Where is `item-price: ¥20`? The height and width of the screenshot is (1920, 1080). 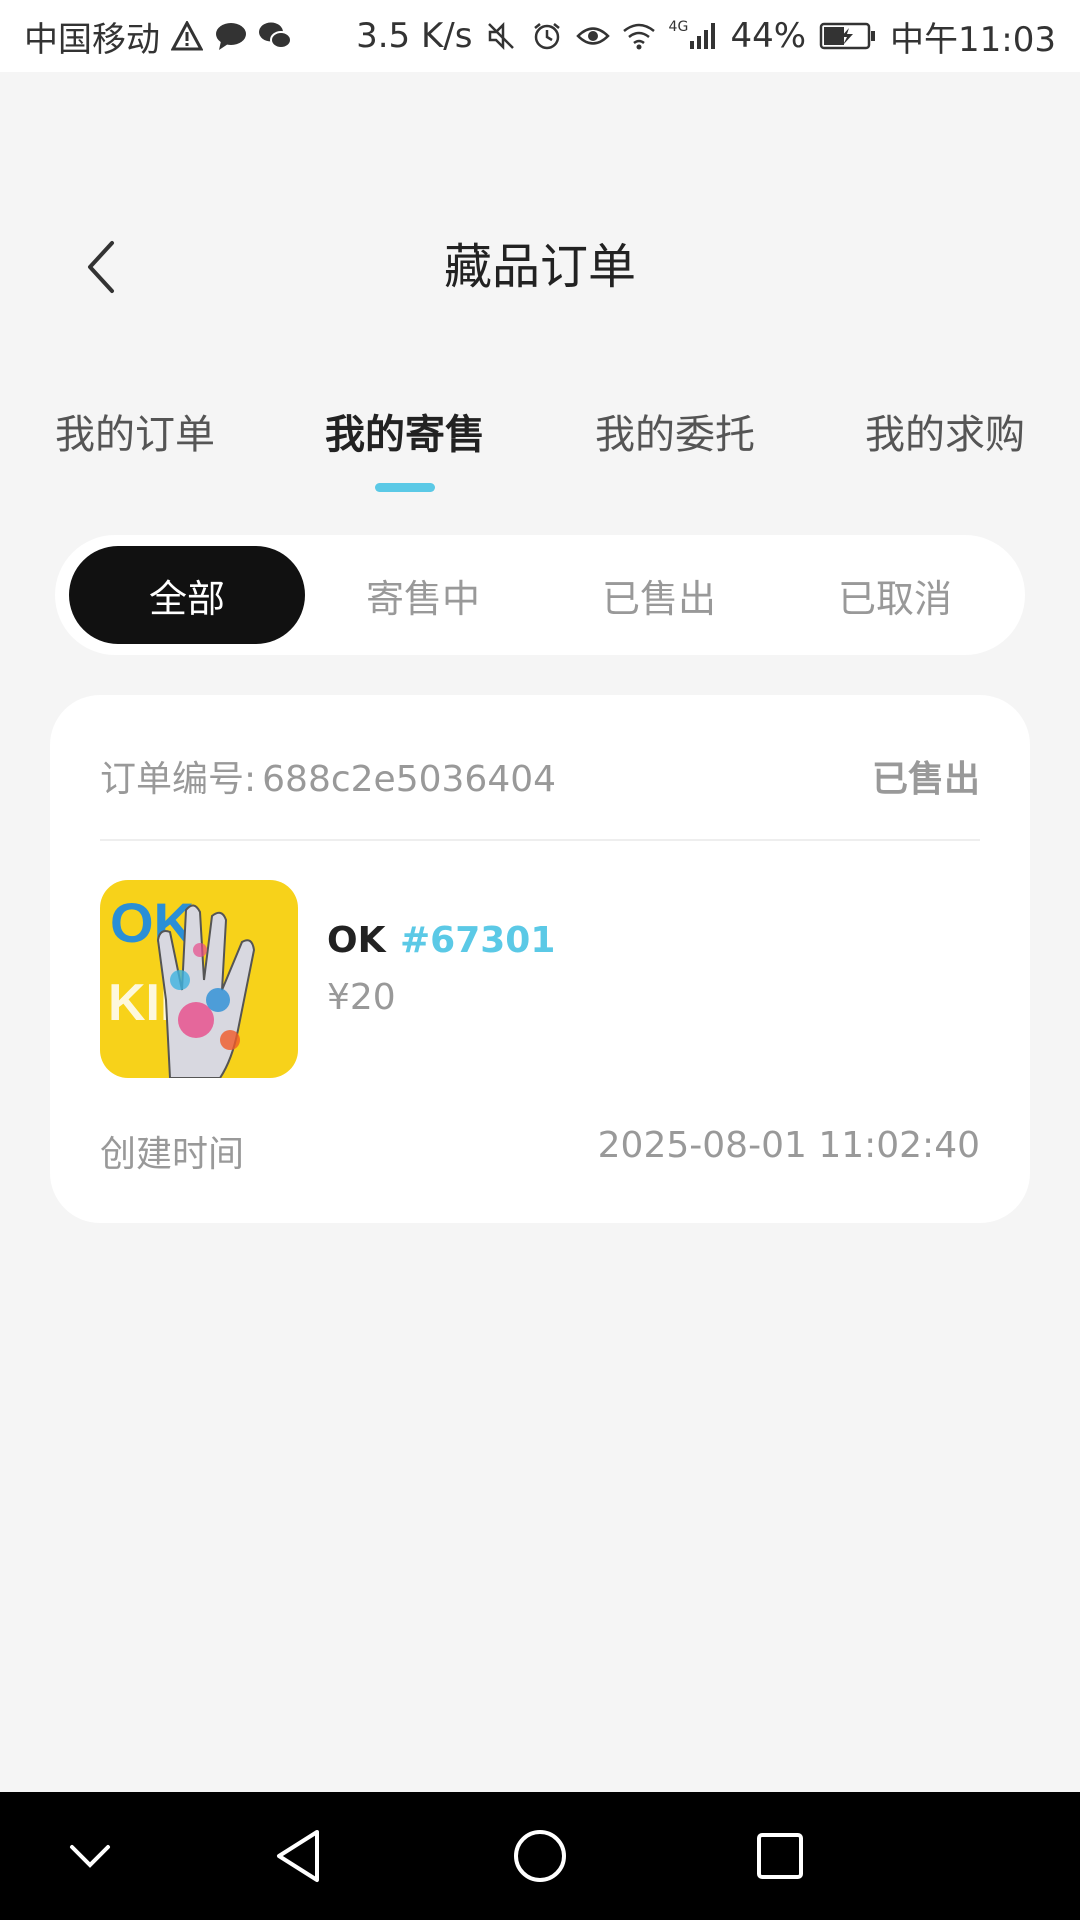
item-price: ¥20 is located at coordinates (361, 997).